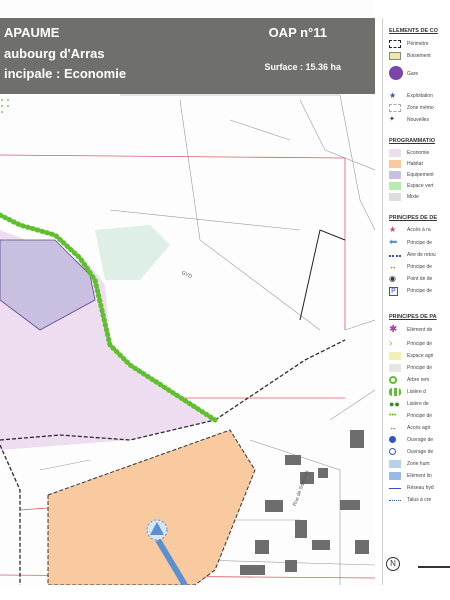  What do you see at coordinates (395, 476) in the screenshot?
I see `linear-element-swatch` at bounding box center [395, 476].